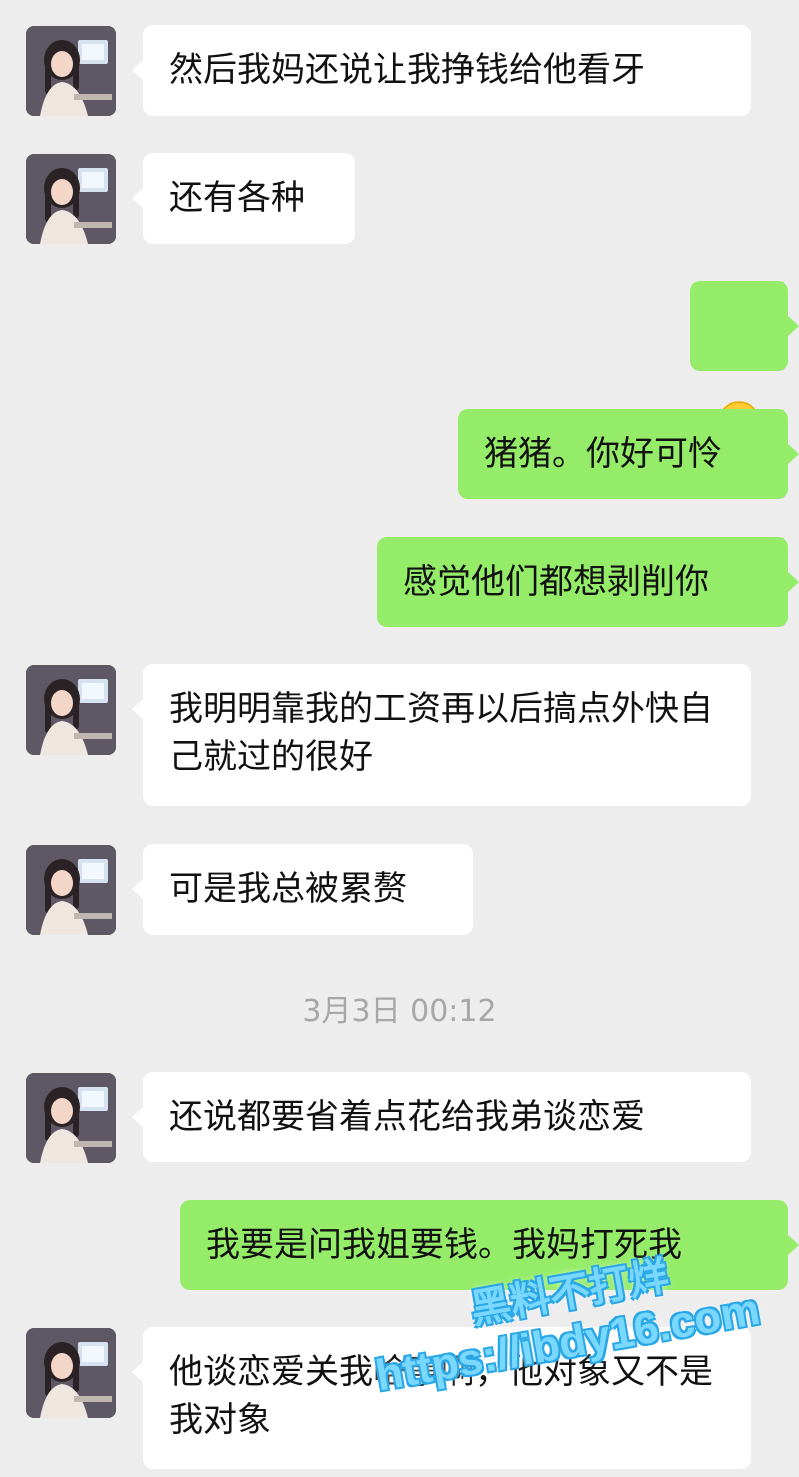 The width and height of the screenshot is (799, 1477). Describe the element at coordinates (441, 70) in the screenshot. I see `message-bubble-incoming: 然后我妈还说让我挣钱给他看牙` at that location.